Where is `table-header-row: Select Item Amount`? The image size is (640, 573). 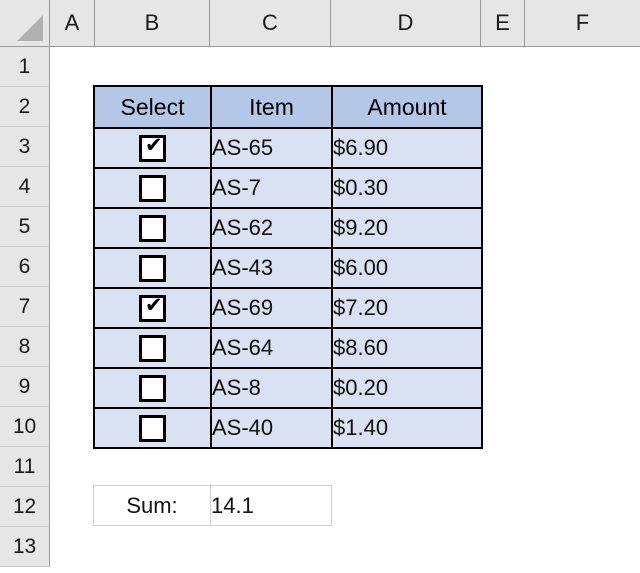 table-header-row: Select Item Amount is located at coordinates (288, 107).